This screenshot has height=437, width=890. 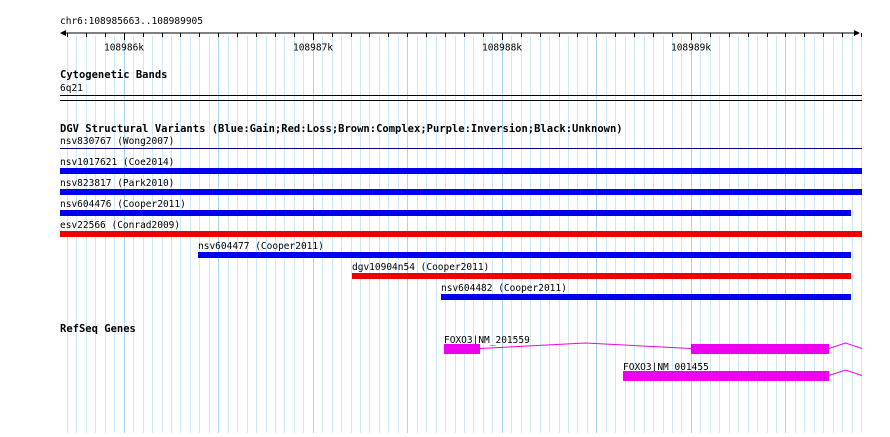 What do you see at coordinates (120, 225) in the screenshot?
I see `dgv-feature-label: esv22566 (Conrad2009)` at bounding box center [120, 225].